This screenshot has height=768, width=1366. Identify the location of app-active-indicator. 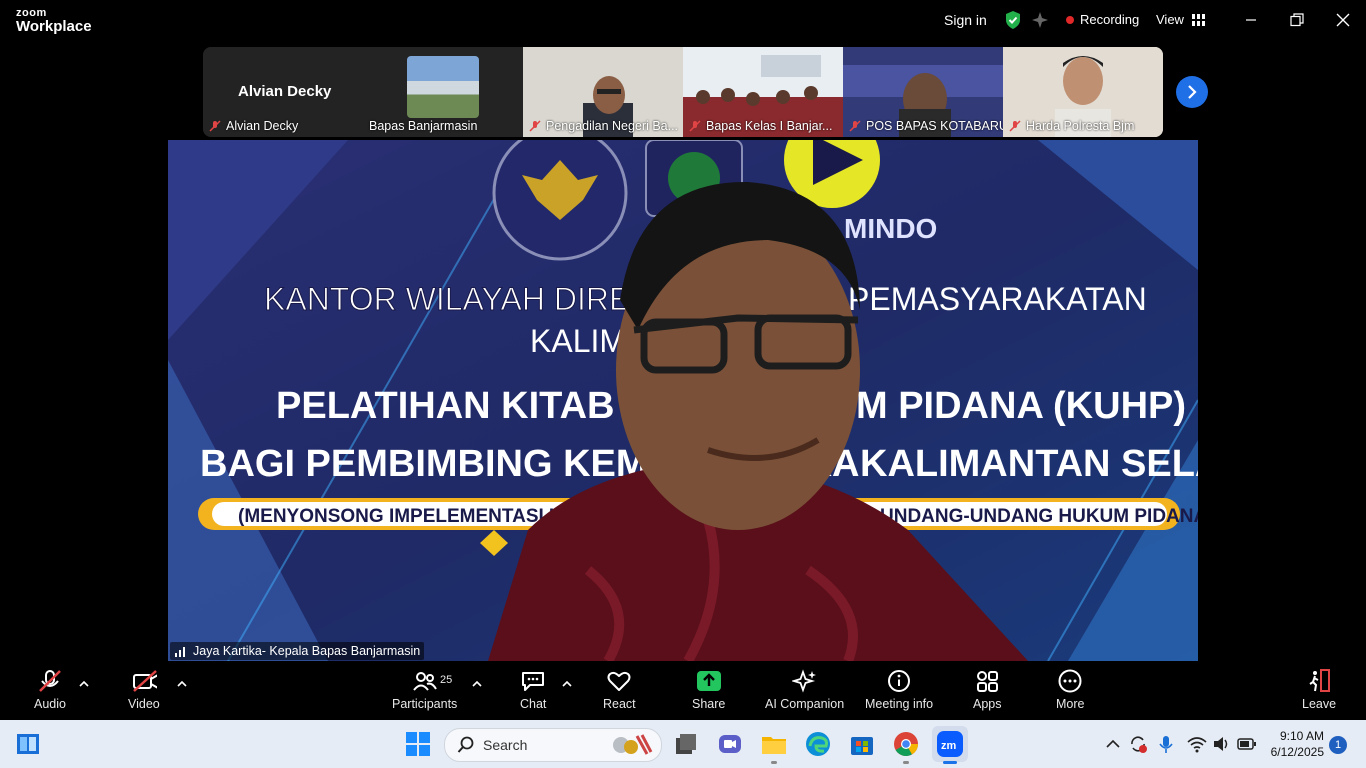
(950, 762).